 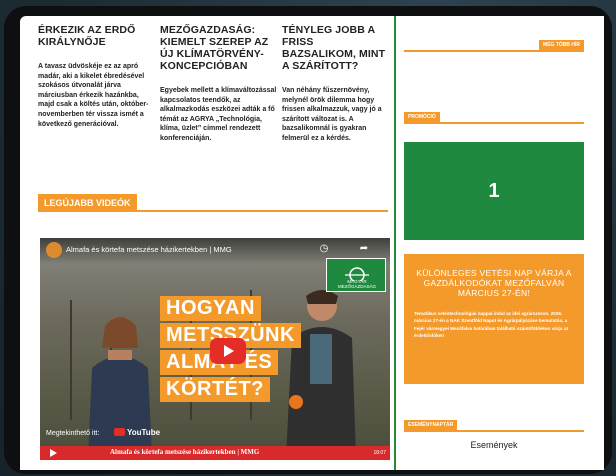 I want to click on tree-trunk, so click(x=71, y=360).